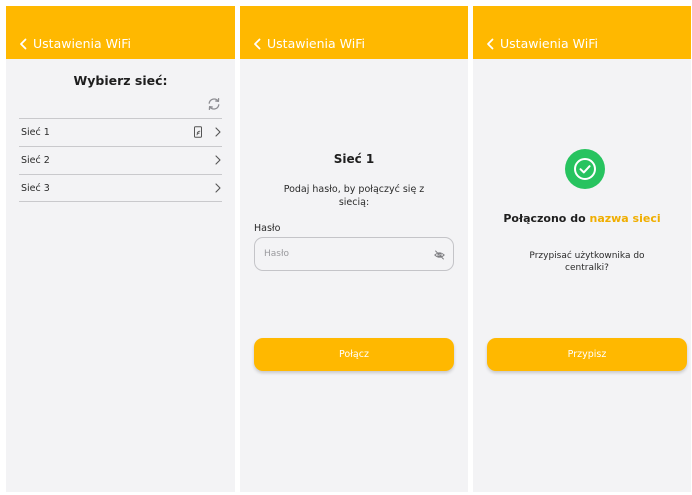 The width and height of the screenshot is (692, 495). What do you see at coordinates (35, 160) in the screenshot?
I see `network-label: Sieć 2` at bounding box center [35, 160].